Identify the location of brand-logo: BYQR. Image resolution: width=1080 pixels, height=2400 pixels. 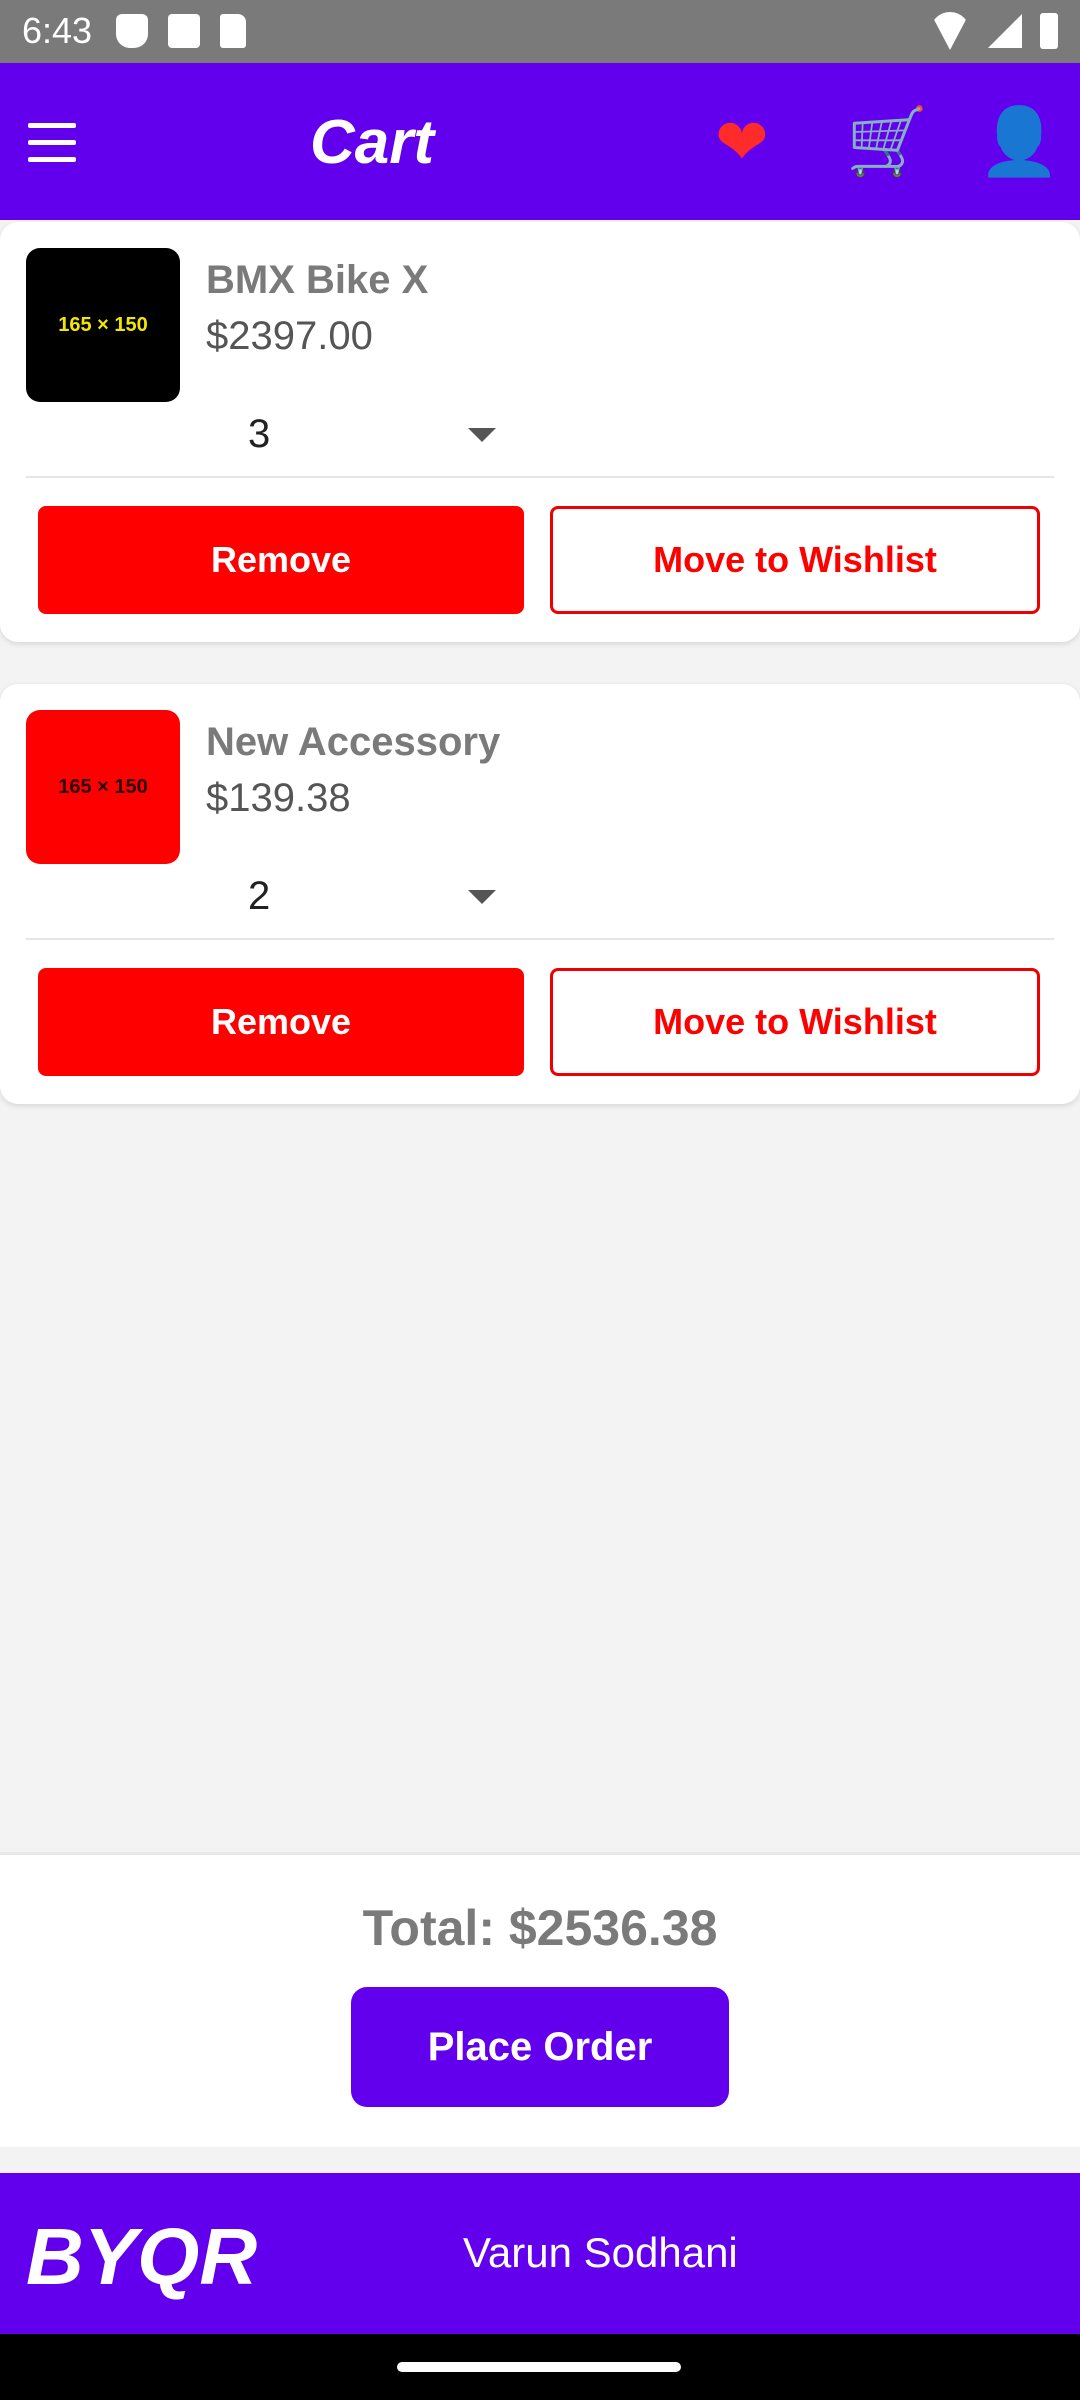
(142, 2256).